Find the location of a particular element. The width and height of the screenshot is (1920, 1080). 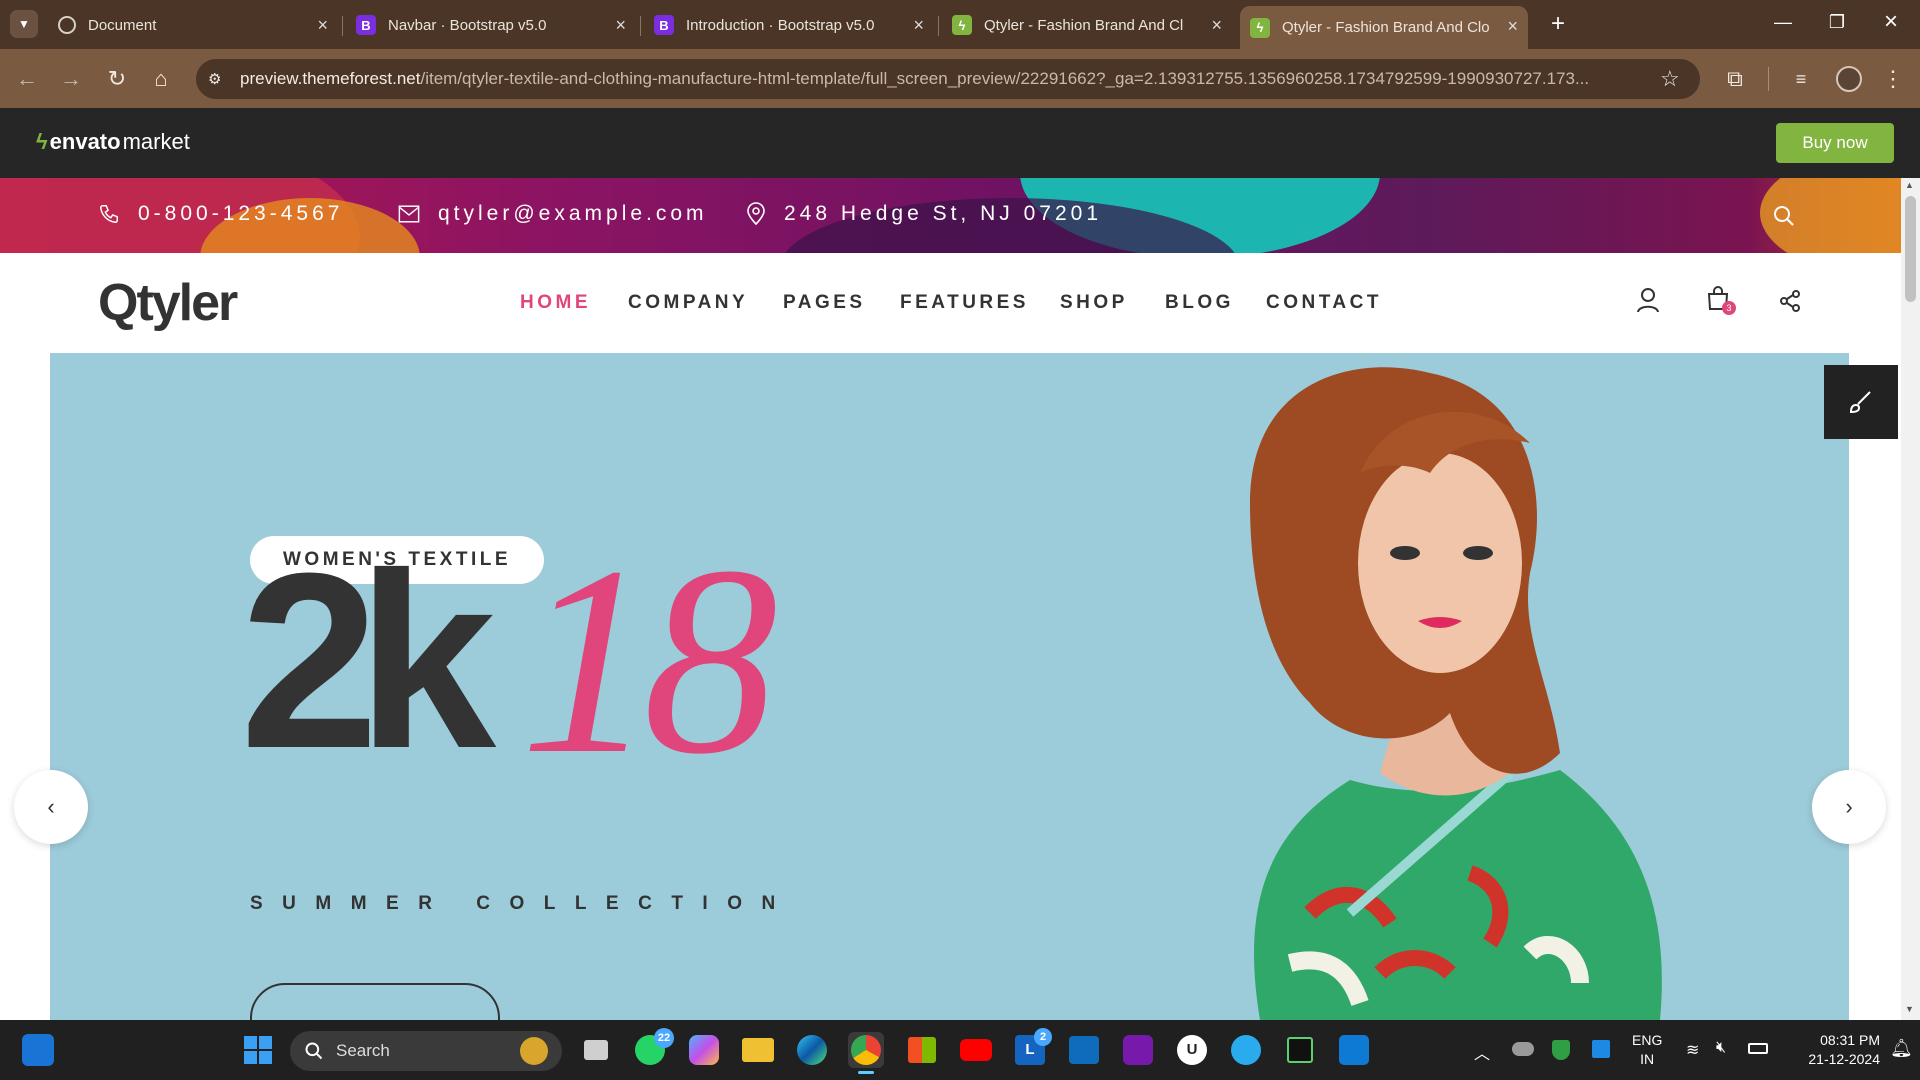

back-arrow-icon: ← is located at coordinates (27, 79).